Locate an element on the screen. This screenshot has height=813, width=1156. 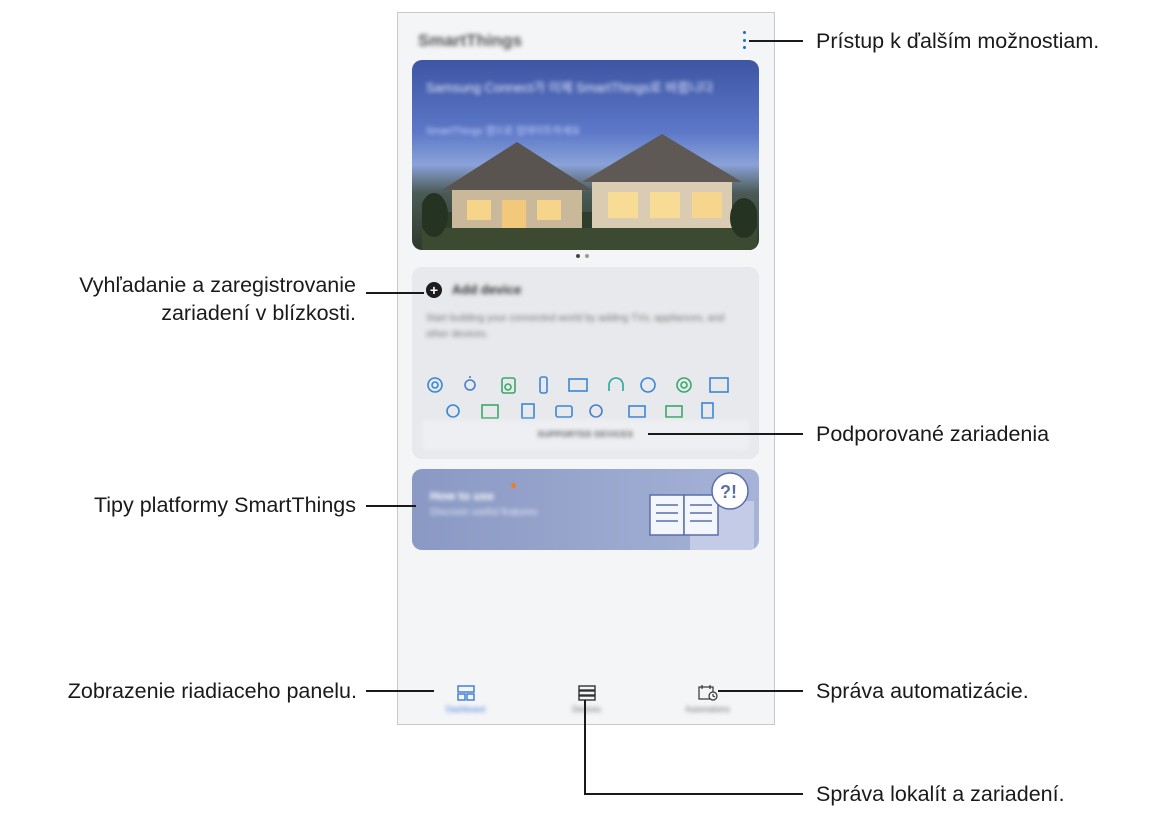
devices-list-icon is located at coordinates (586, 693).